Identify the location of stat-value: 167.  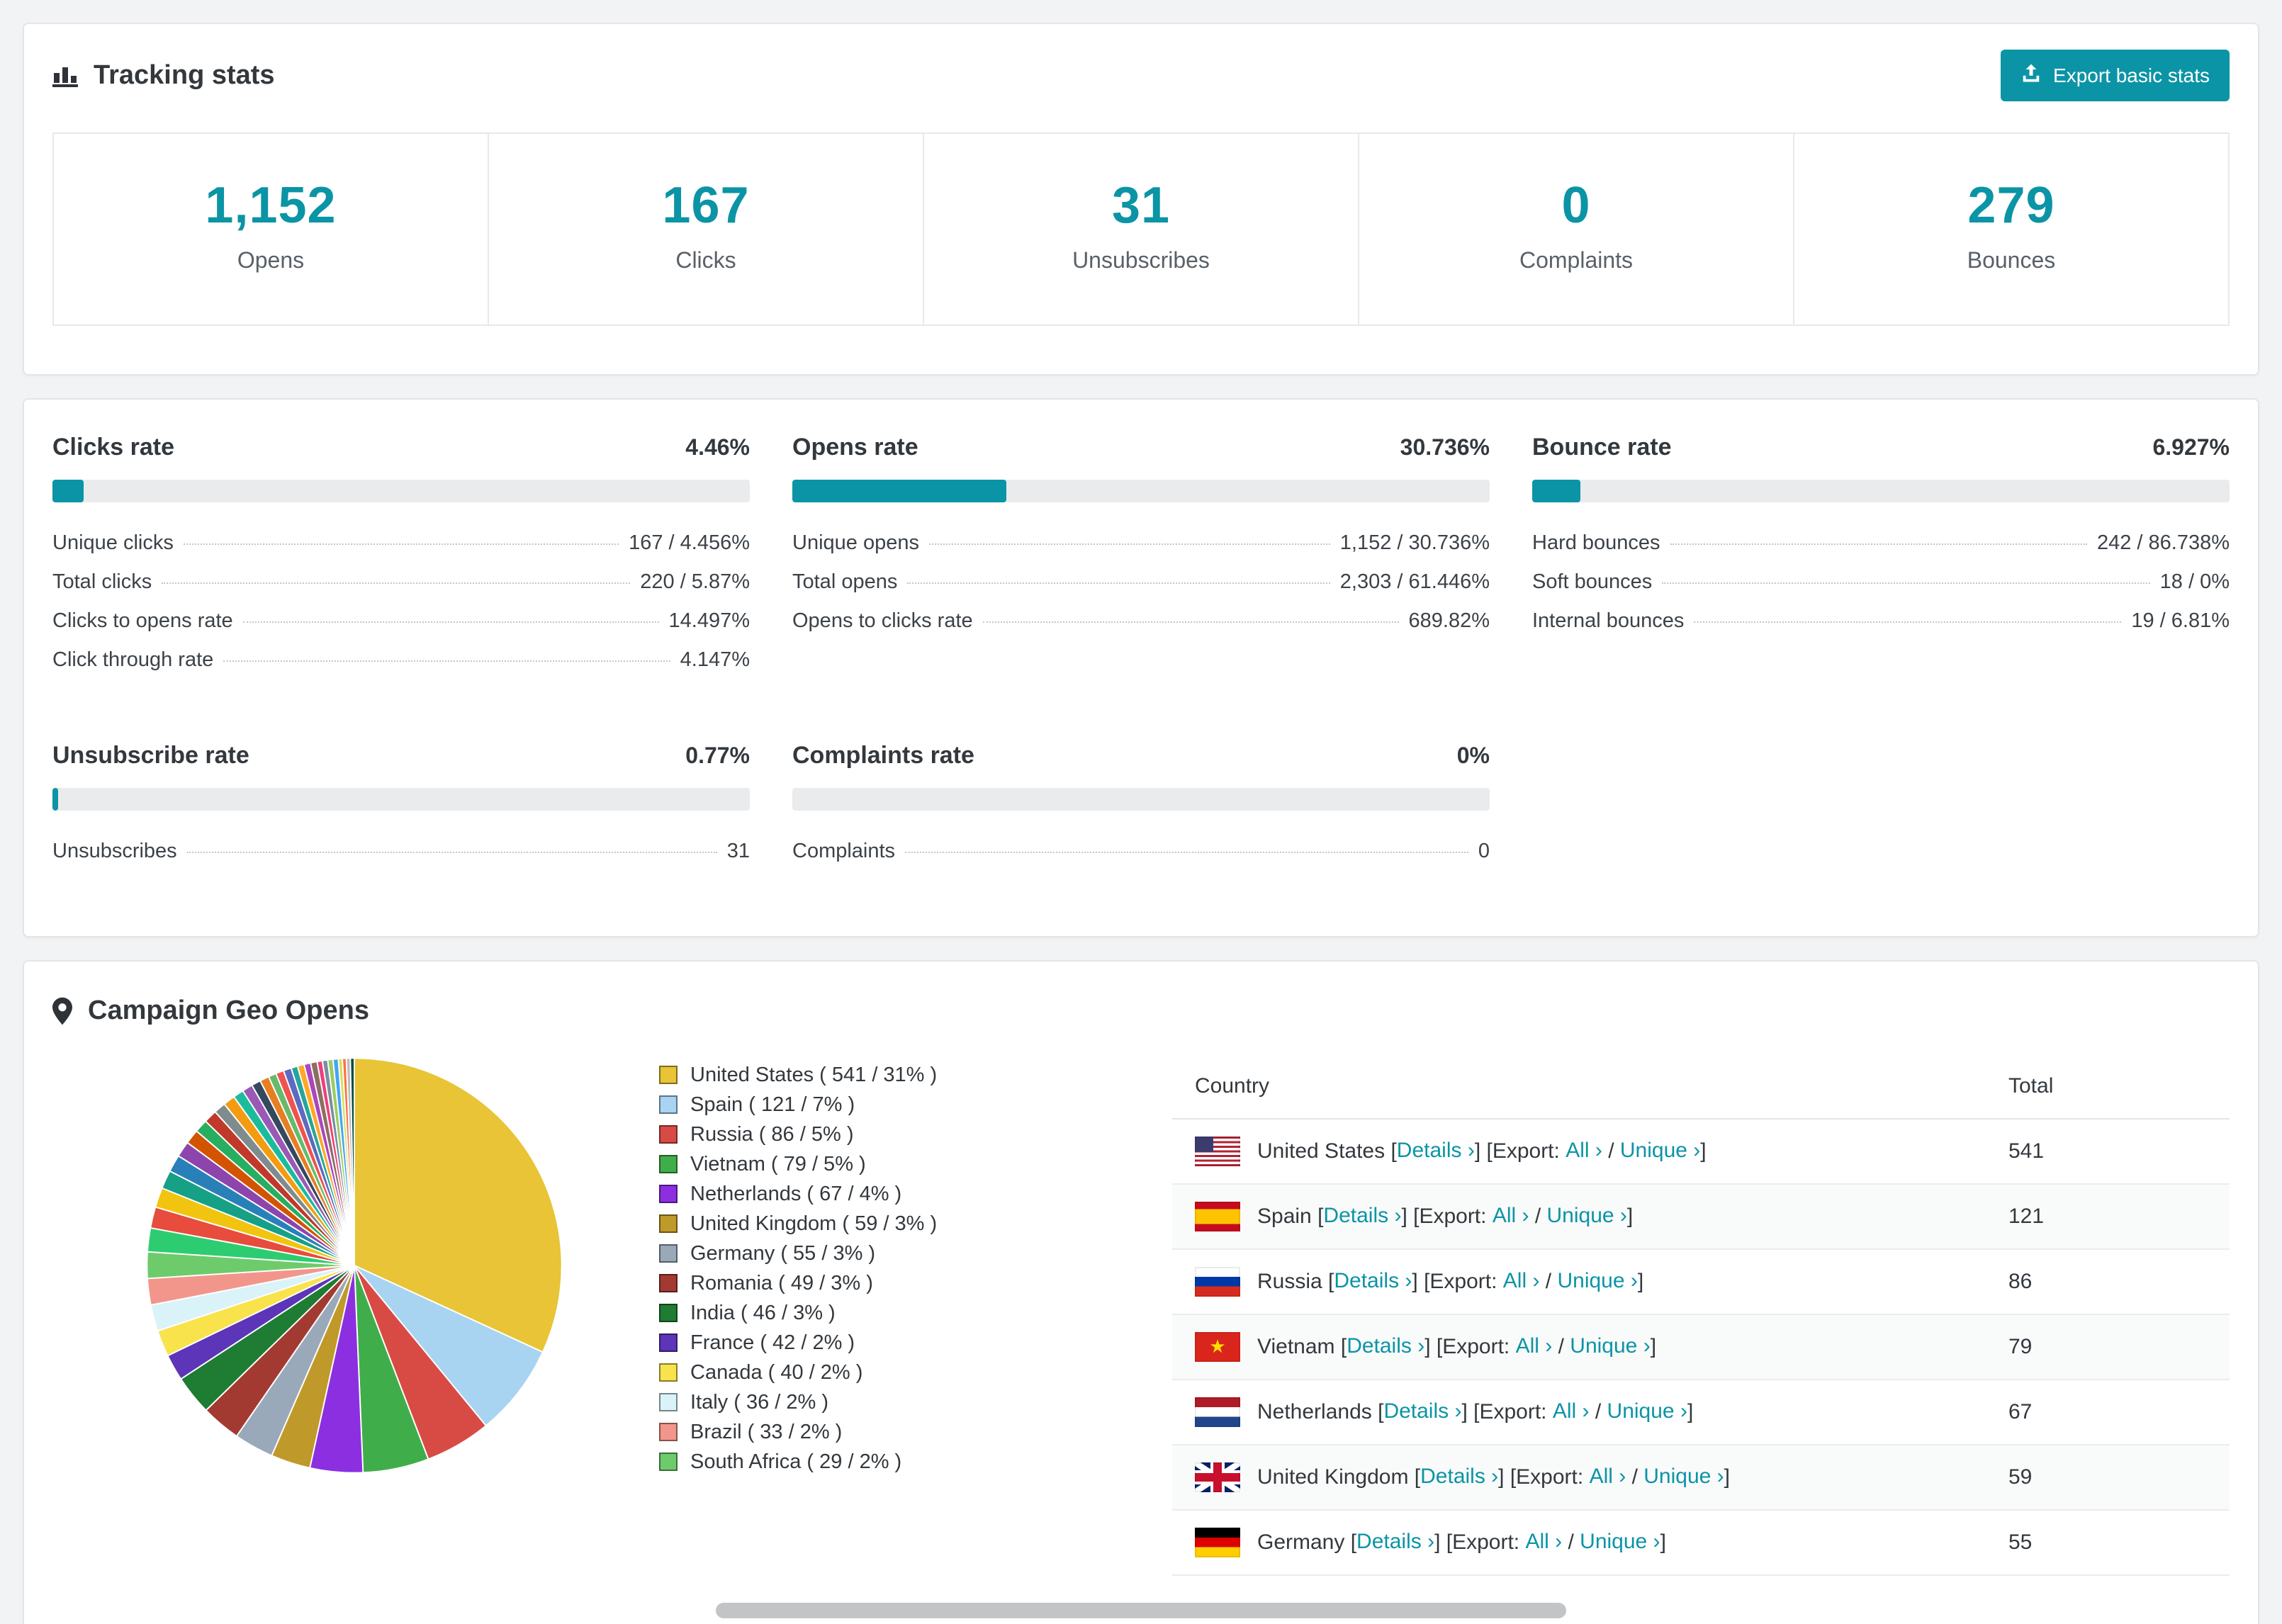
(706, 206).